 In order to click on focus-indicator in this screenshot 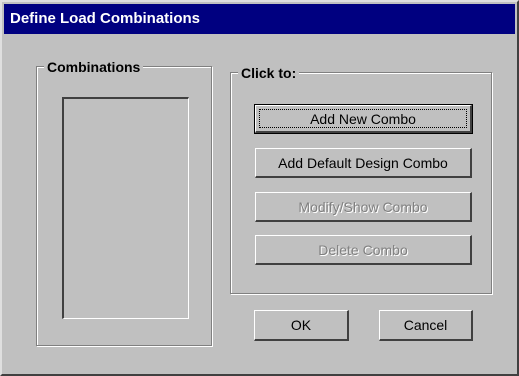, I will do `click(363, 118)`.